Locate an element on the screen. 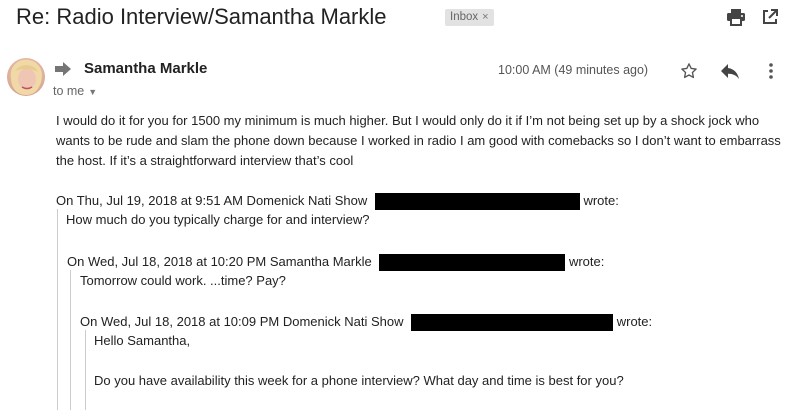  quote-attribution-3-suffix: wrote: is located at coordinates (634, 321).